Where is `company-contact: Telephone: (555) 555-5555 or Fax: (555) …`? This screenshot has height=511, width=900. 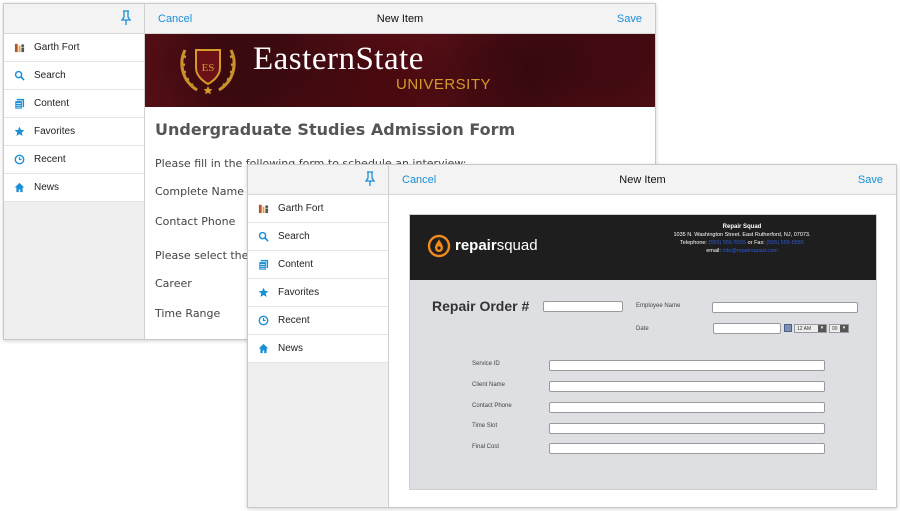 company-contact: Telephone: (555) 555-5555 or Fax: (555) … is located at coordinates (742, 243).